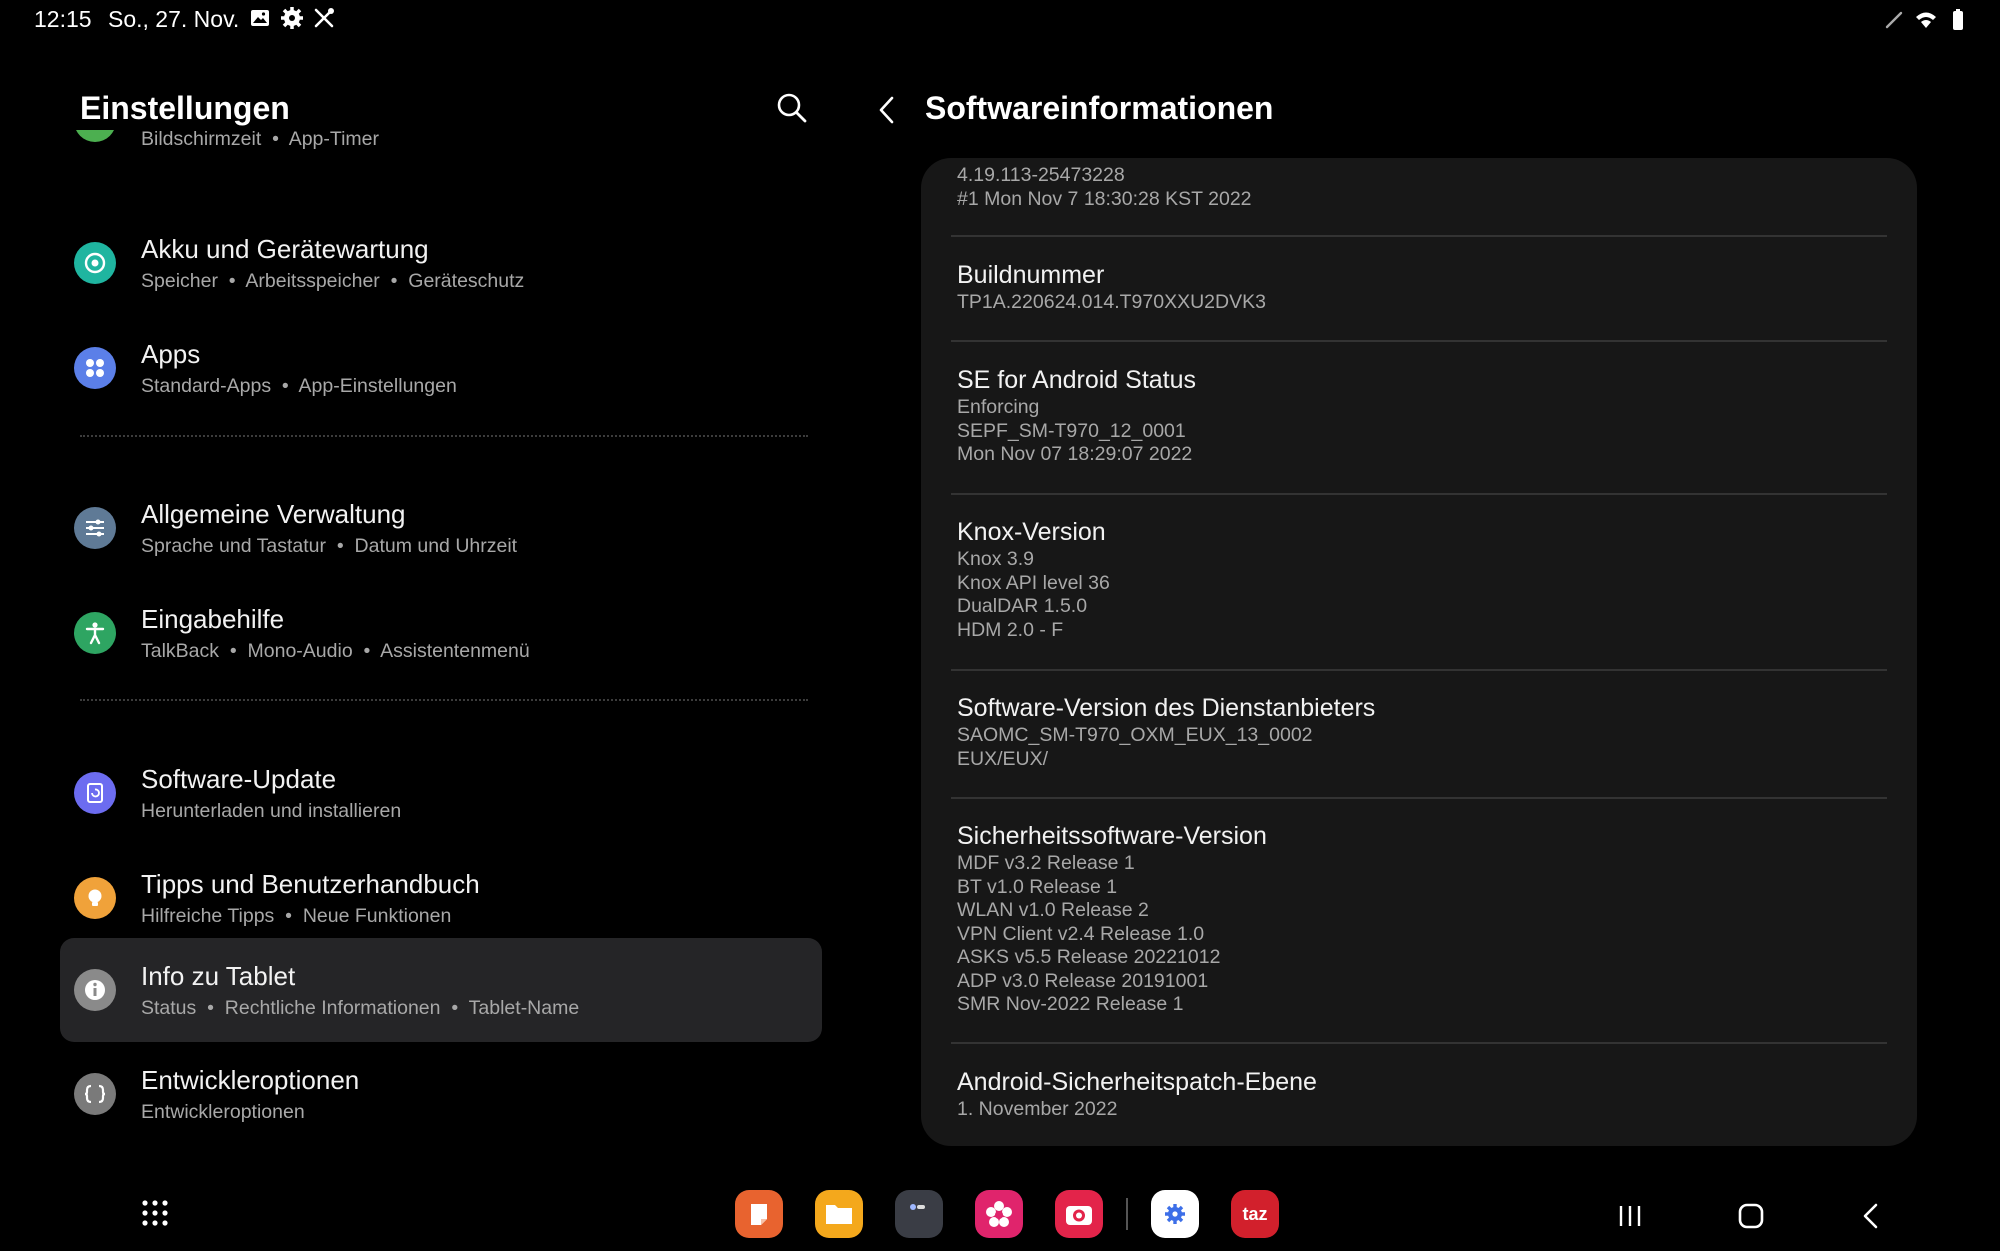  Describe the element at coordinates (999, 1214) in the screenshot. I see `flower-app-icon` at that location.